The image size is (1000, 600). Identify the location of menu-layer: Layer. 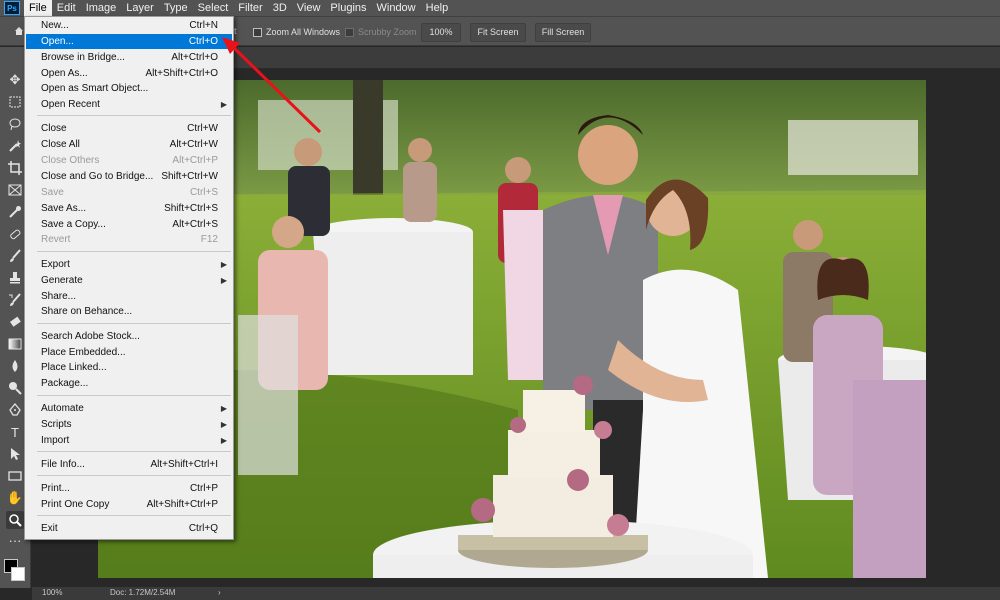
(140, 8).